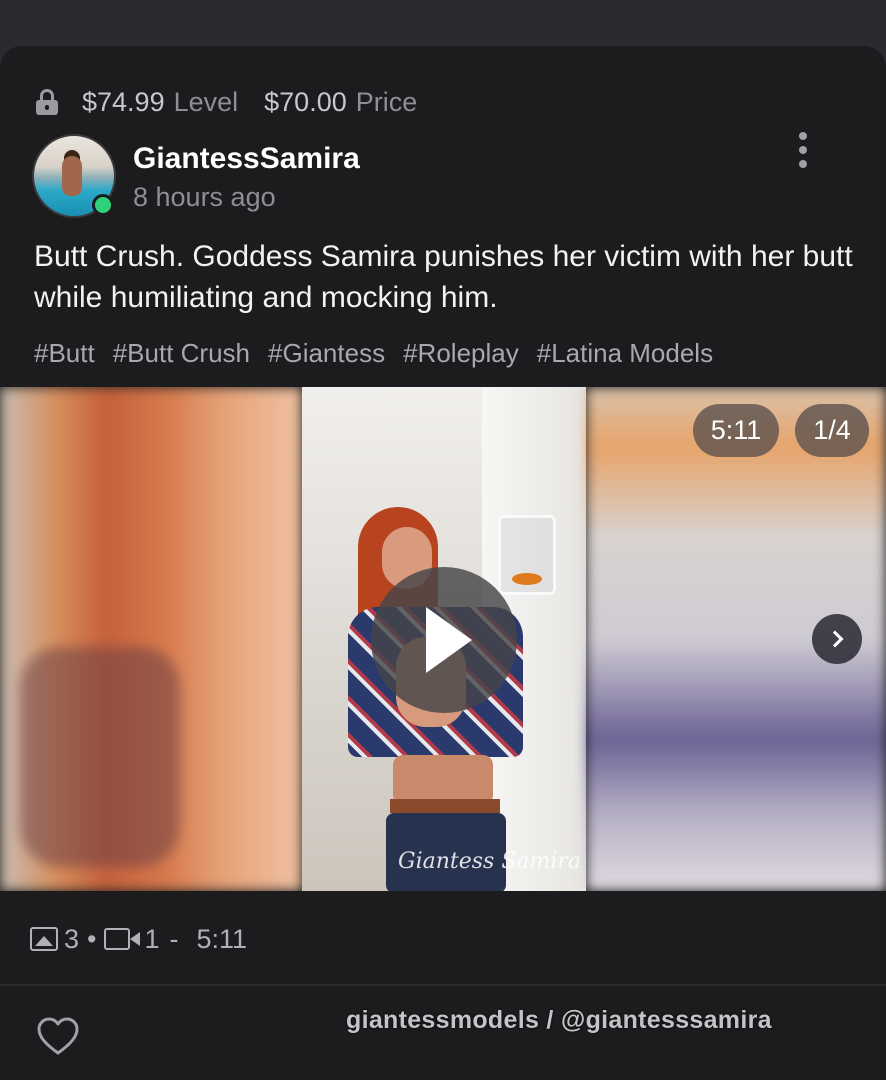 Image resolution: width=886 pixels, height=1080 pixels. I want to click on heart-icon, so click(58, 1036).